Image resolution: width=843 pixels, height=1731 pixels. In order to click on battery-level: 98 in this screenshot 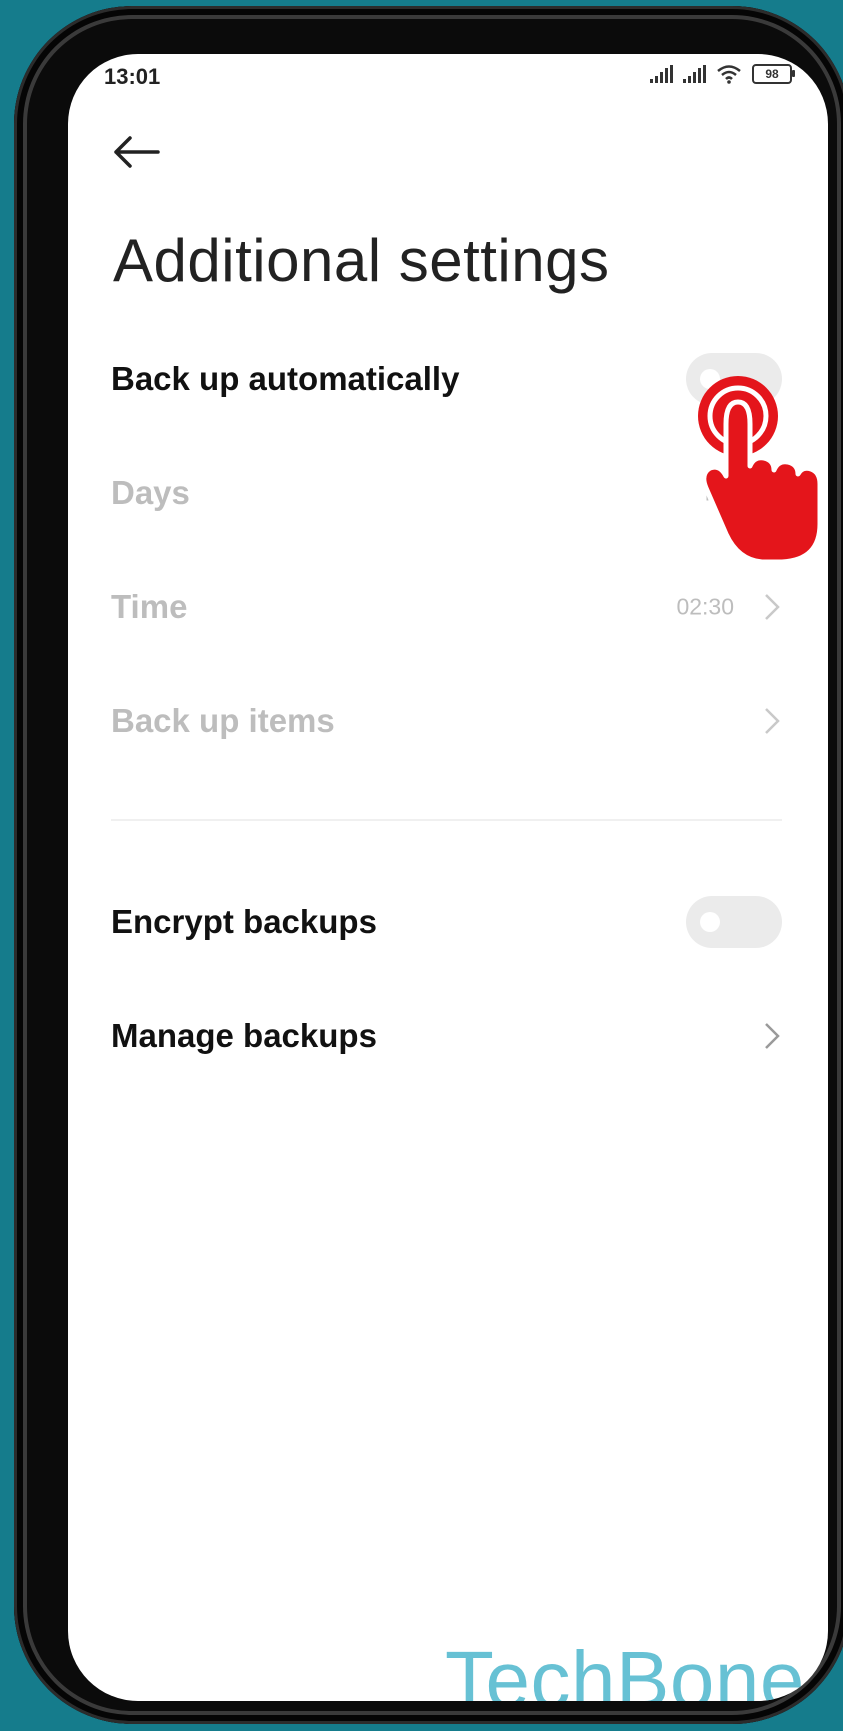, I will do `click(772, 74)`.